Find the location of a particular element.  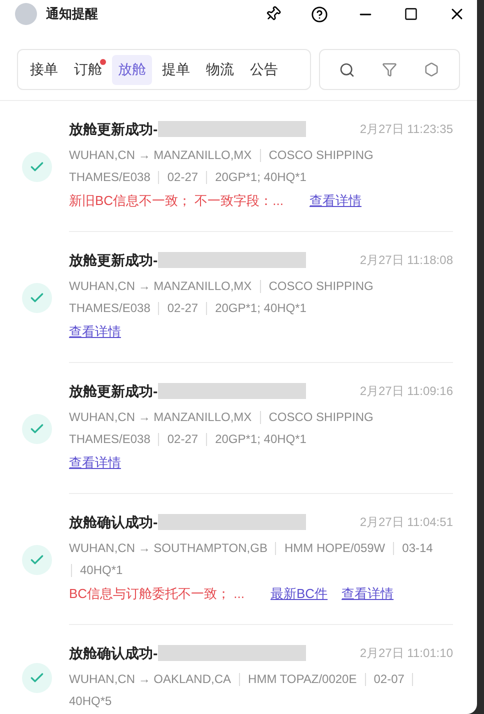

tab: 放舱 is located at coordinates (132, 69).